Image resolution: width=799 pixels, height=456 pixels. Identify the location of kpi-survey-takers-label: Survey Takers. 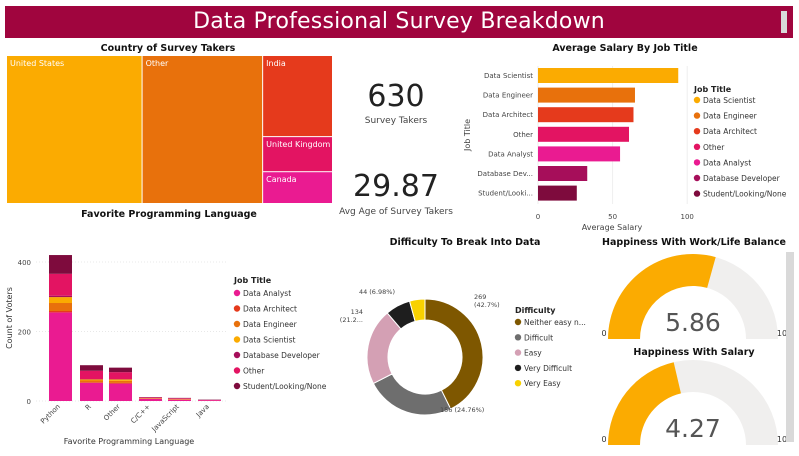
(396, 121).